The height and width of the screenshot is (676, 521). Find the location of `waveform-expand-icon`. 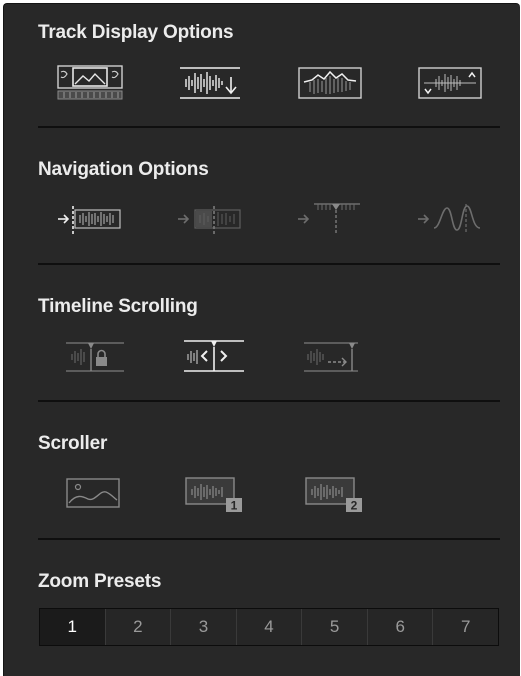

waveform-expand-icon is located at coordinates (210, 83).